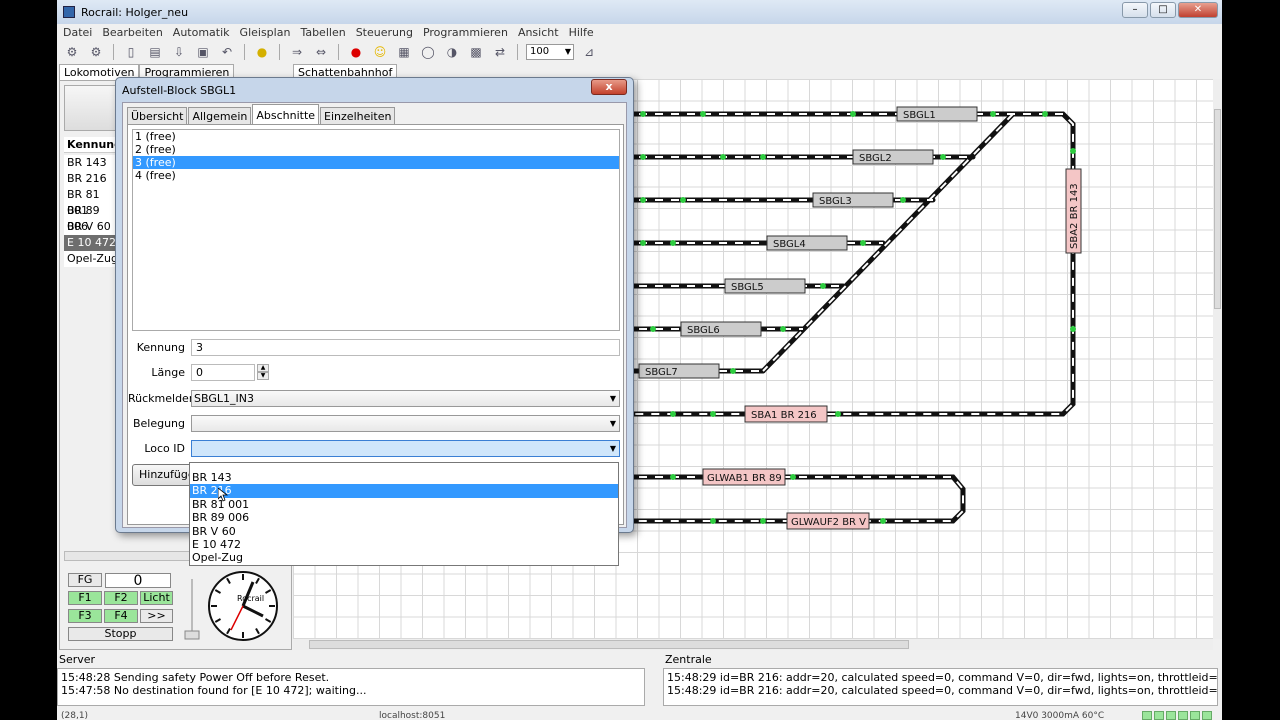  What do you see at coordinates (224, 398) in the screenshot?
I see `rueckmelder-value: SBGL1_IN3` at bounding box center [224, 398].